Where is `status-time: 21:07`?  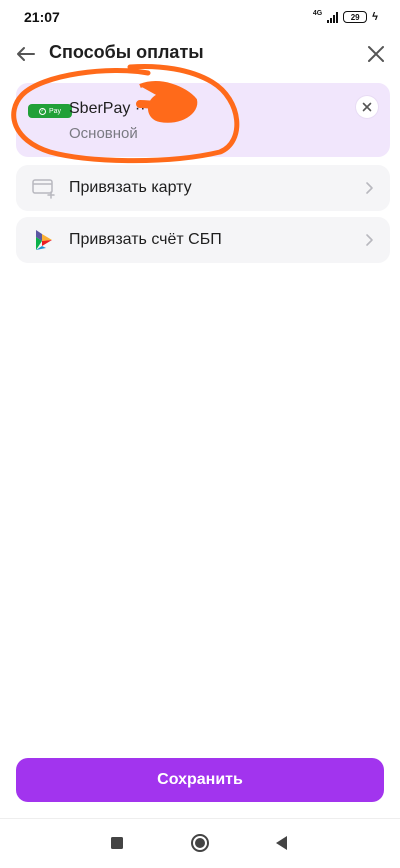 status-time: 21:07 is located at coordinates (42, 17).